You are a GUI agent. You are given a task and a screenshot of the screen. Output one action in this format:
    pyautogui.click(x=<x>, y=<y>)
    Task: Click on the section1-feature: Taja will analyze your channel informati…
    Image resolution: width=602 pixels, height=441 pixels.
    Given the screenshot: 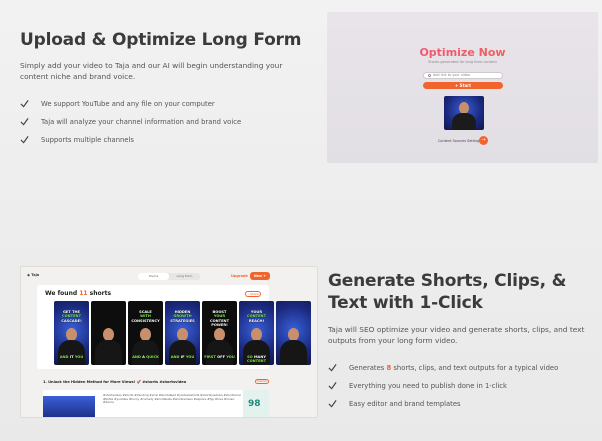 What is the action you would take?
    pyautogui.click(x=130, y=122)
    